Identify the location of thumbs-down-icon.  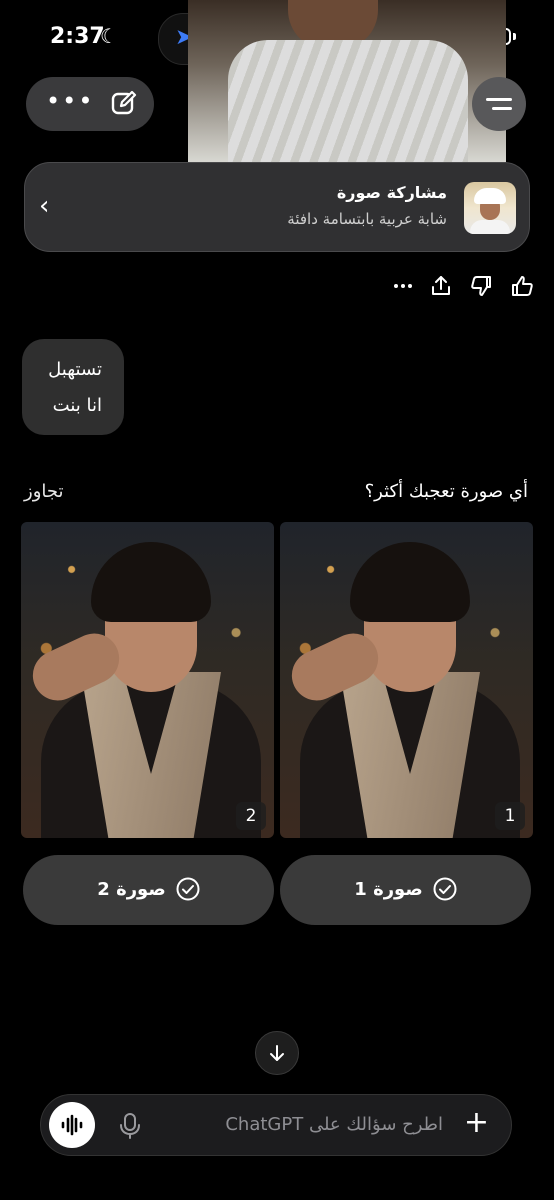
(481, 286).